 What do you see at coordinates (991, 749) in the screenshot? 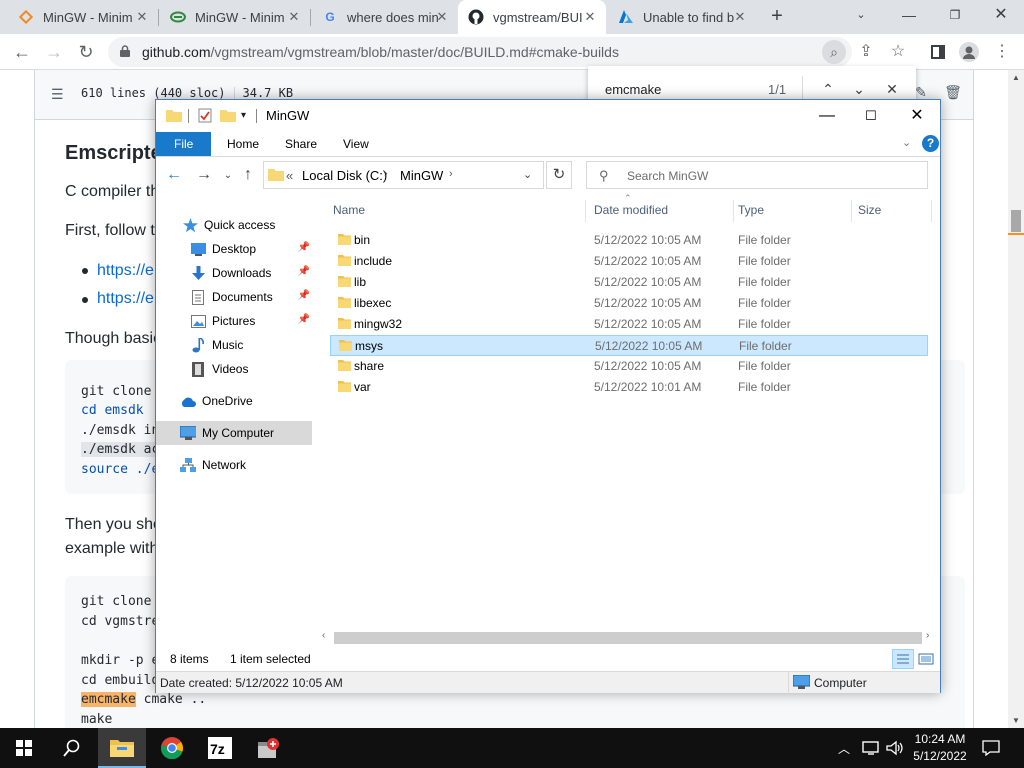
I see `notifications-icon` at bounding box center [991, 749].